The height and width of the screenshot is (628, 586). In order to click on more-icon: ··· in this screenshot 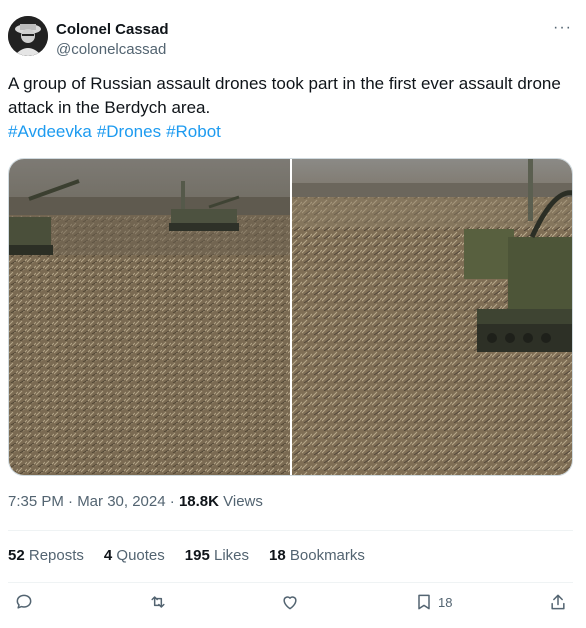, I will do `click(562, 28)`.